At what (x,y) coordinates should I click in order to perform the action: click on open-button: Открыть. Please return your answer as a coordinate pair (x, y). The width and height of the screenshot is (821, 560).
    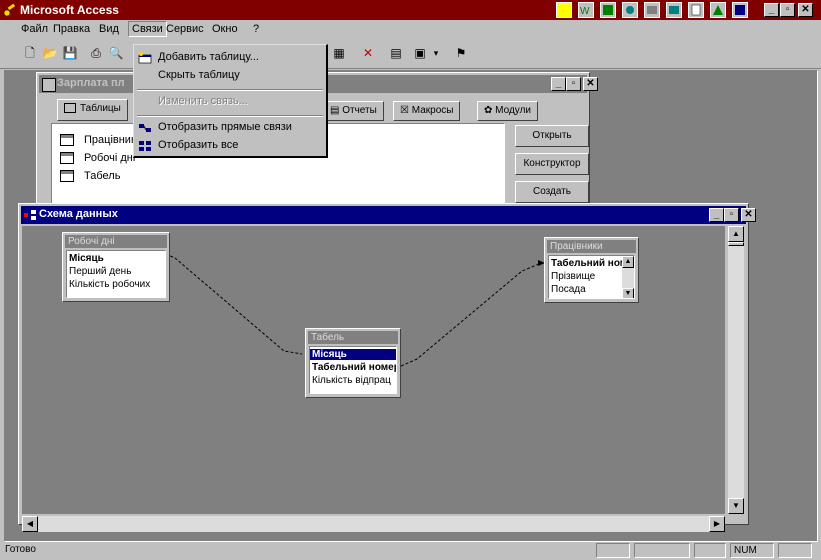
    Looking at the image, I should click on (552, 136).